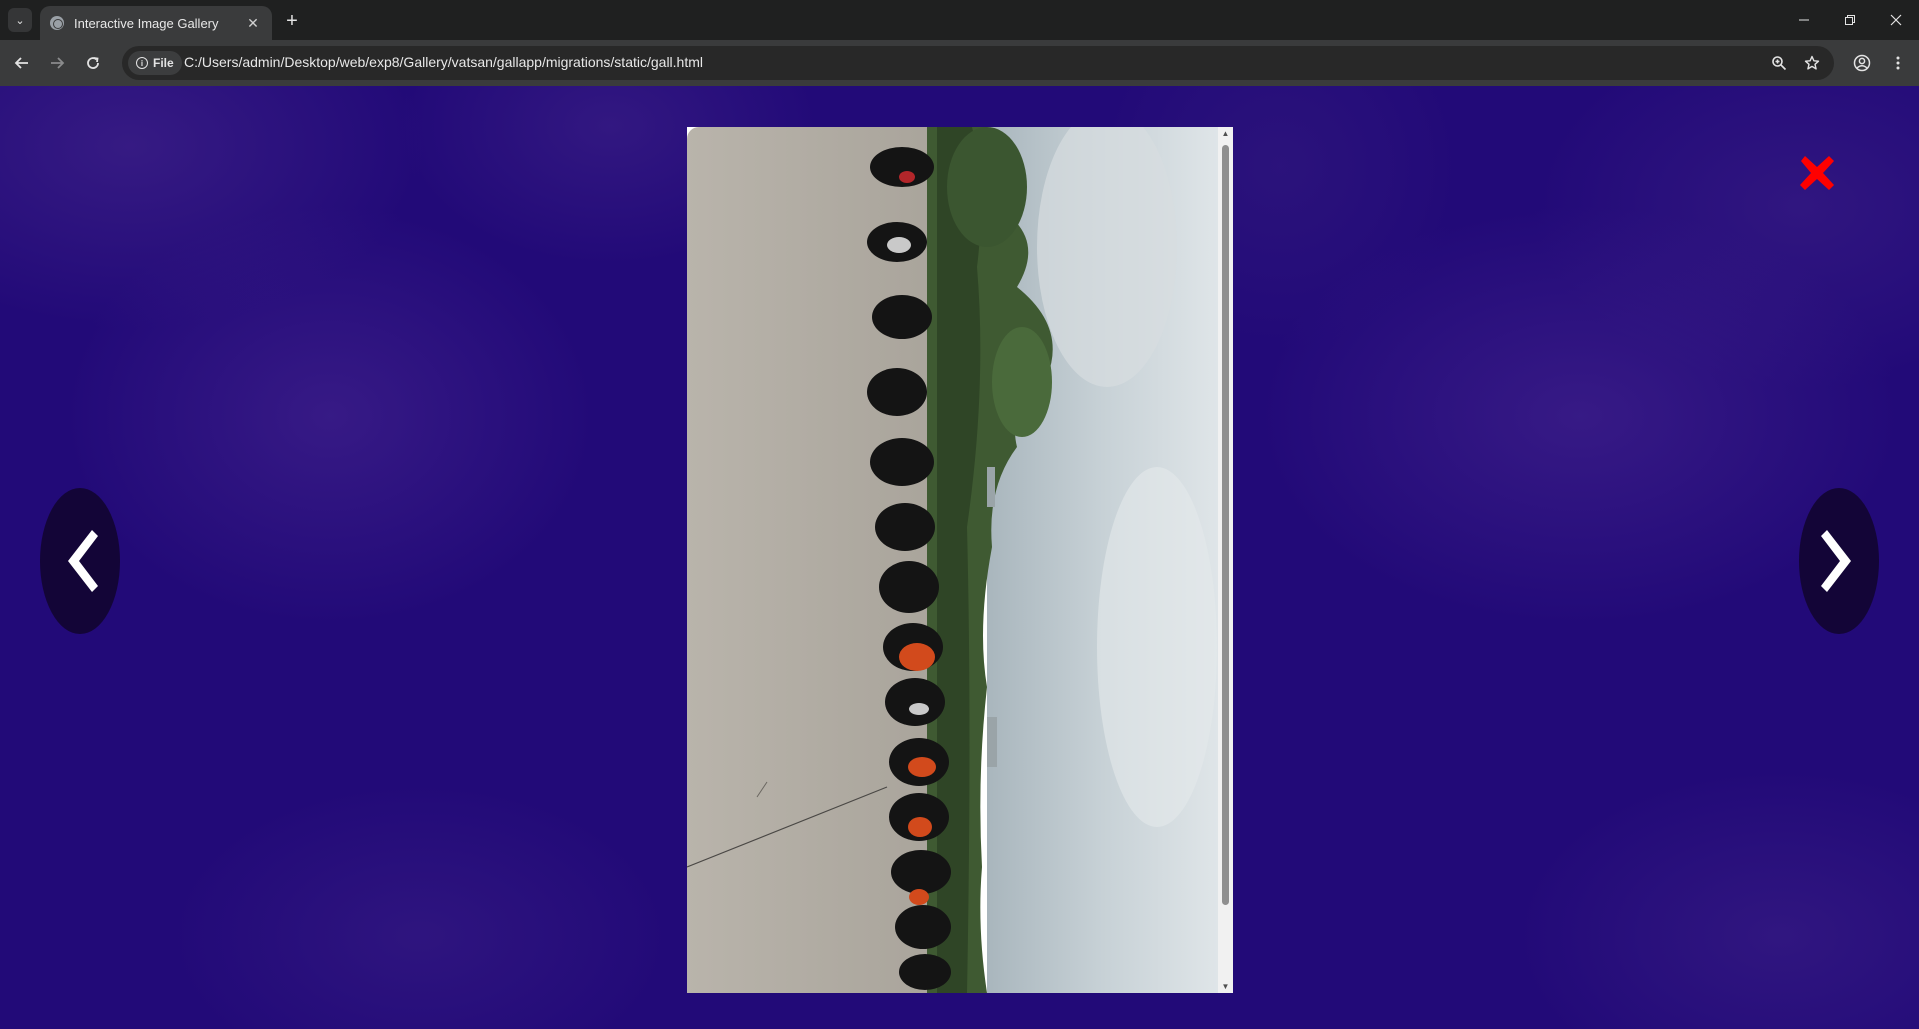 The height and width of the screenshot is (1029, 1919). I want to click on scroll-up-icon: ▲, so click(1225, 133).